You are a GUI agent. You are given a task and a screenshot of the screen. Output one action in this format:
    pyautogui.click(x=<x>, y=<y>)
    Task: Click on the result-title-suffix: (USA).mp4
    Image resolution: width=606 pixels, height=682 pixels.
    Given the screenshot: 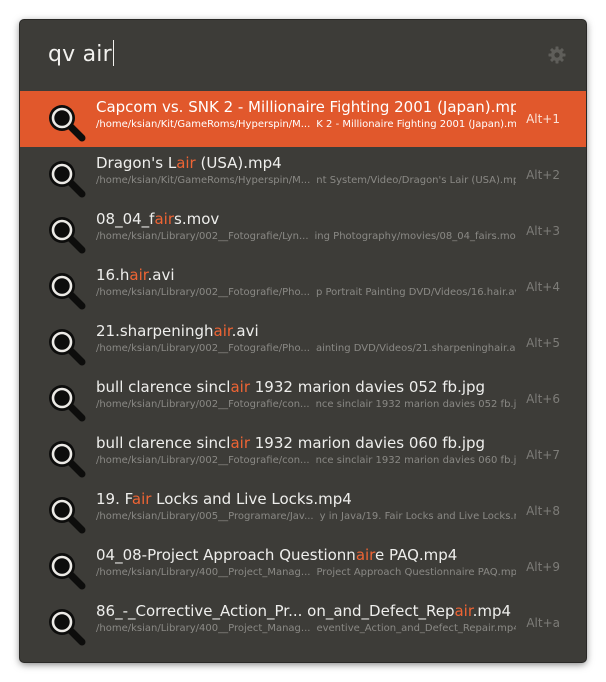 What is the action you would take?
    pyautogui.click(x=238, y=163)
    